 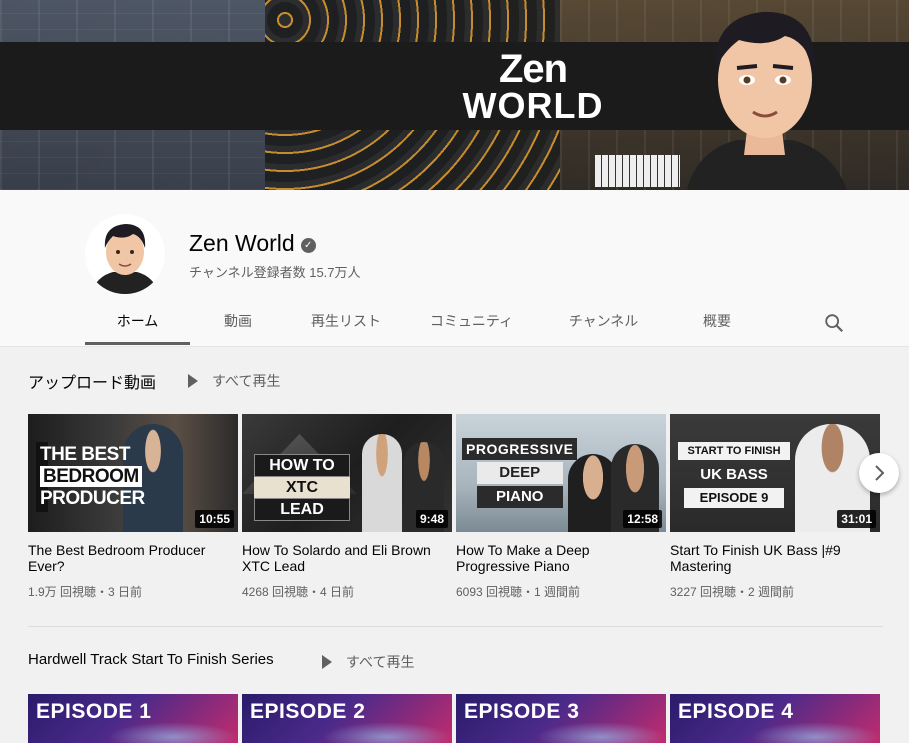 I want to click on series-play-all-button: すべて再生, so click(x=368, y=662).